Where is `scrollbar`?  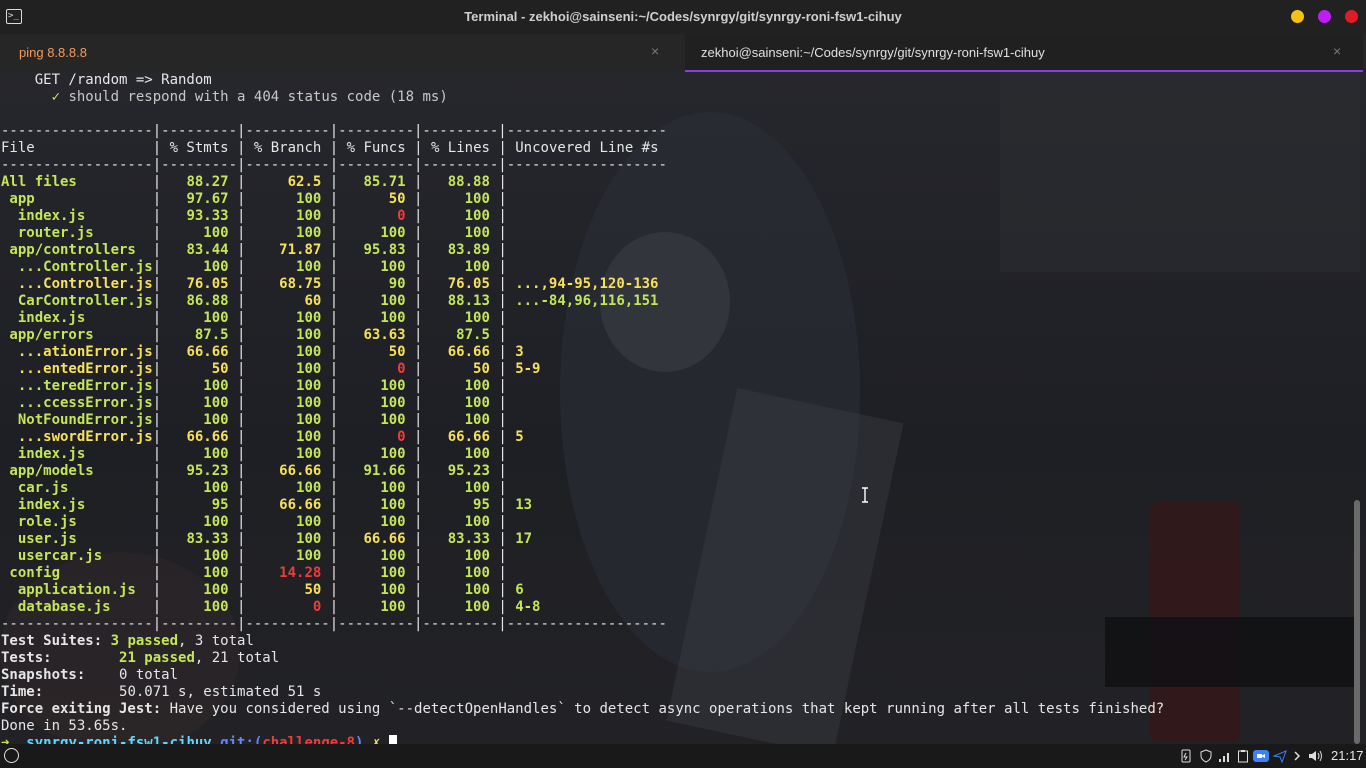 scrollbar is located at coordinates (1357, 622).